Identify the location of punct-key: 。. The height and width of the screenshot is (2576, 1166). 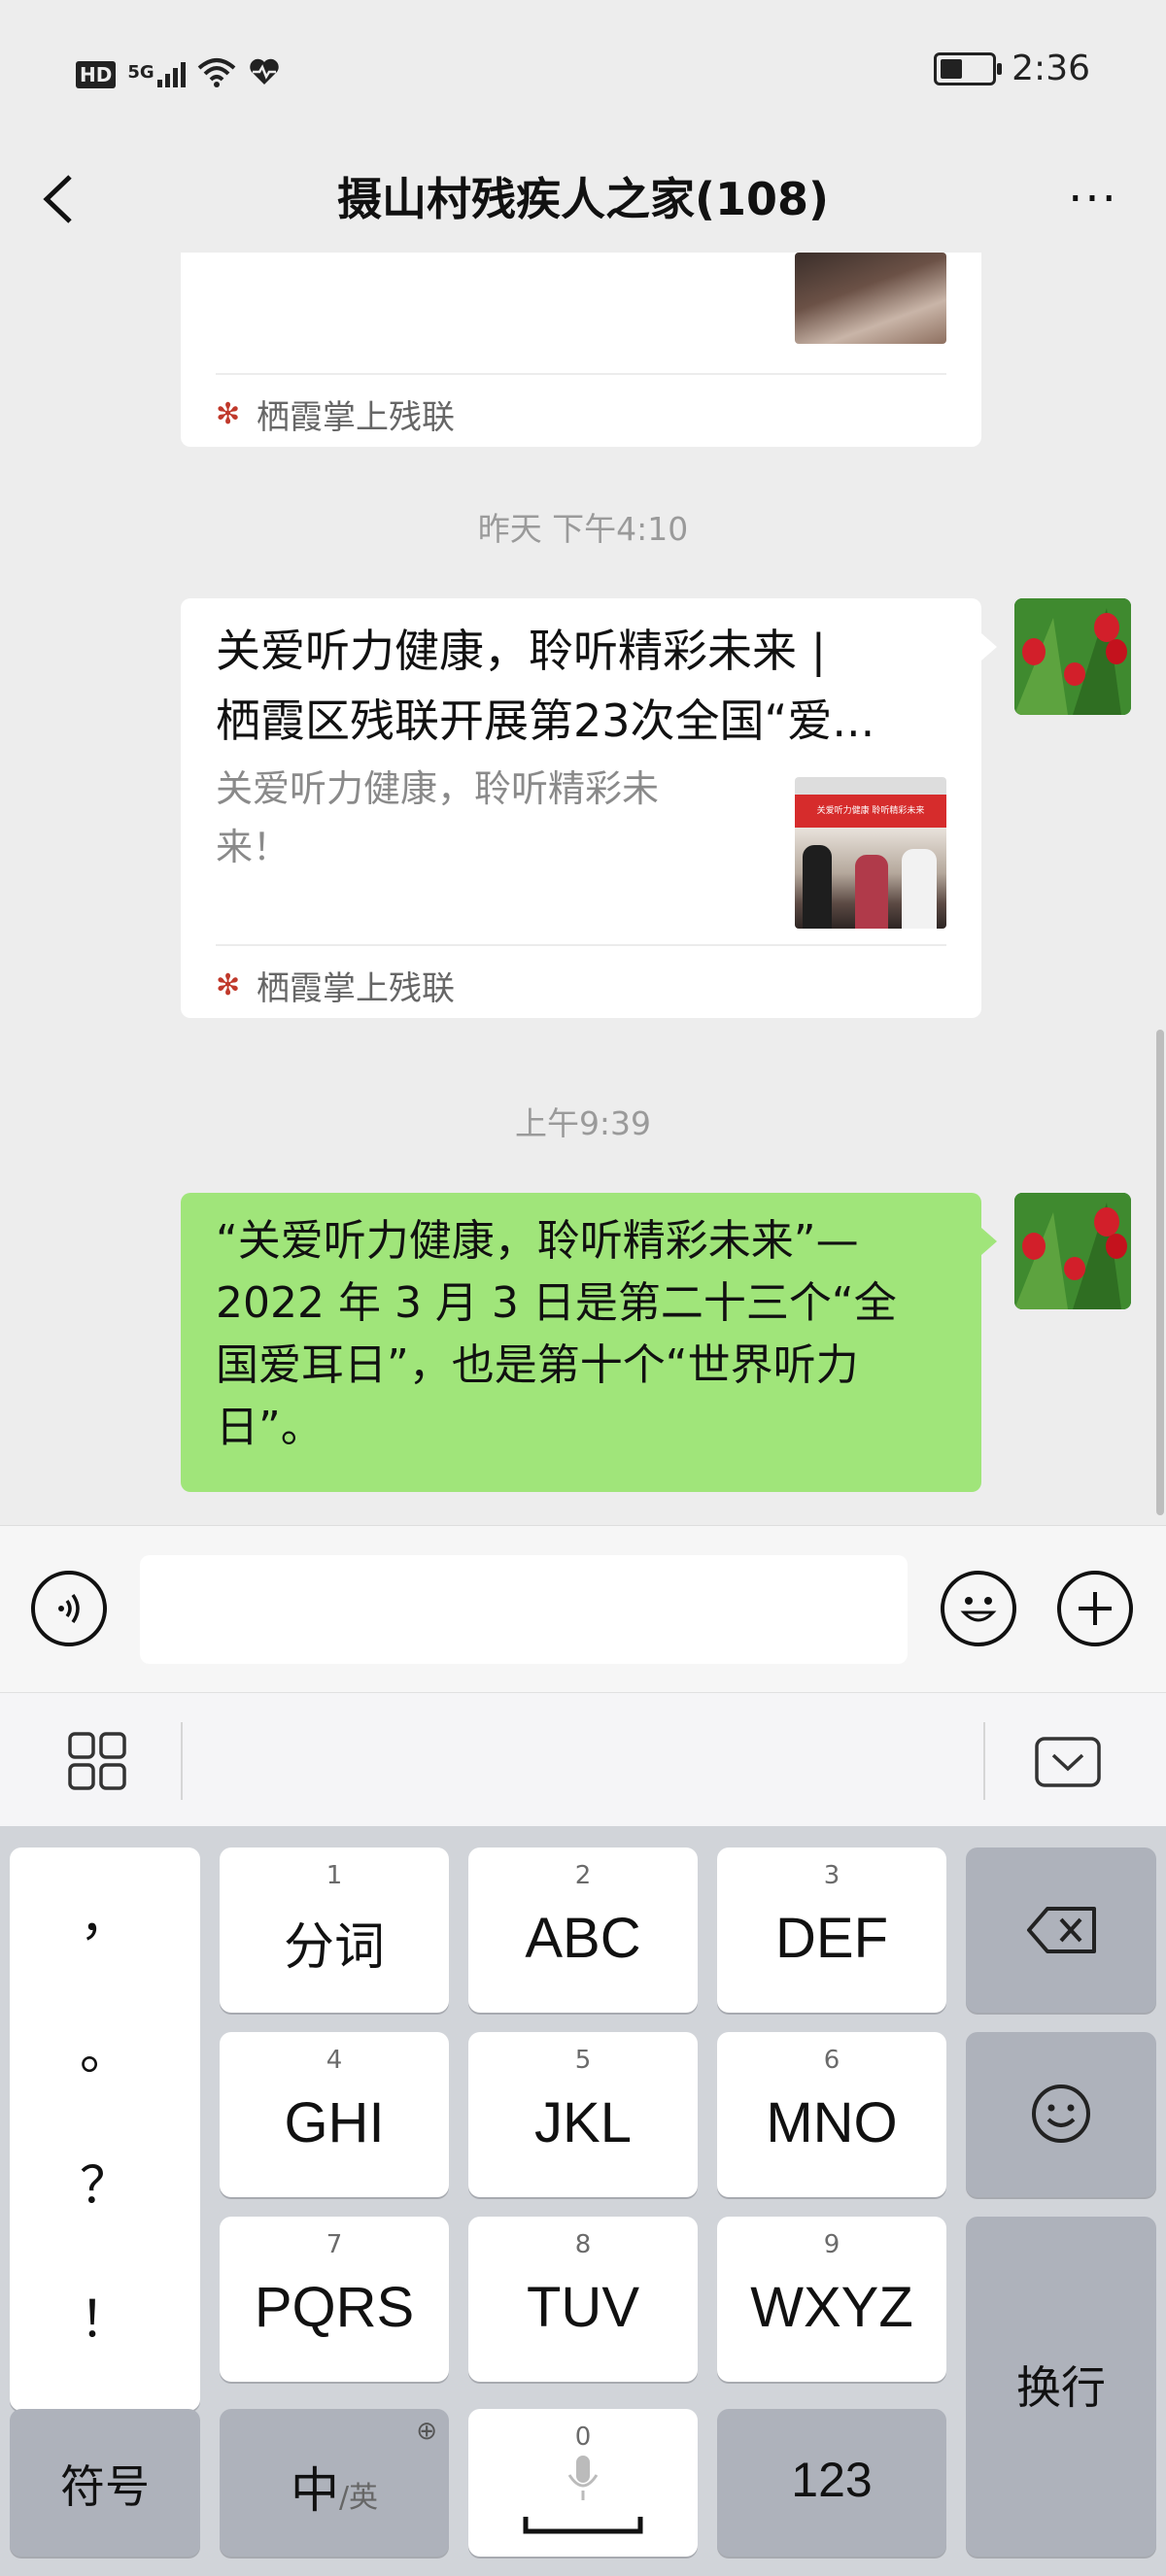
(105, 2047).